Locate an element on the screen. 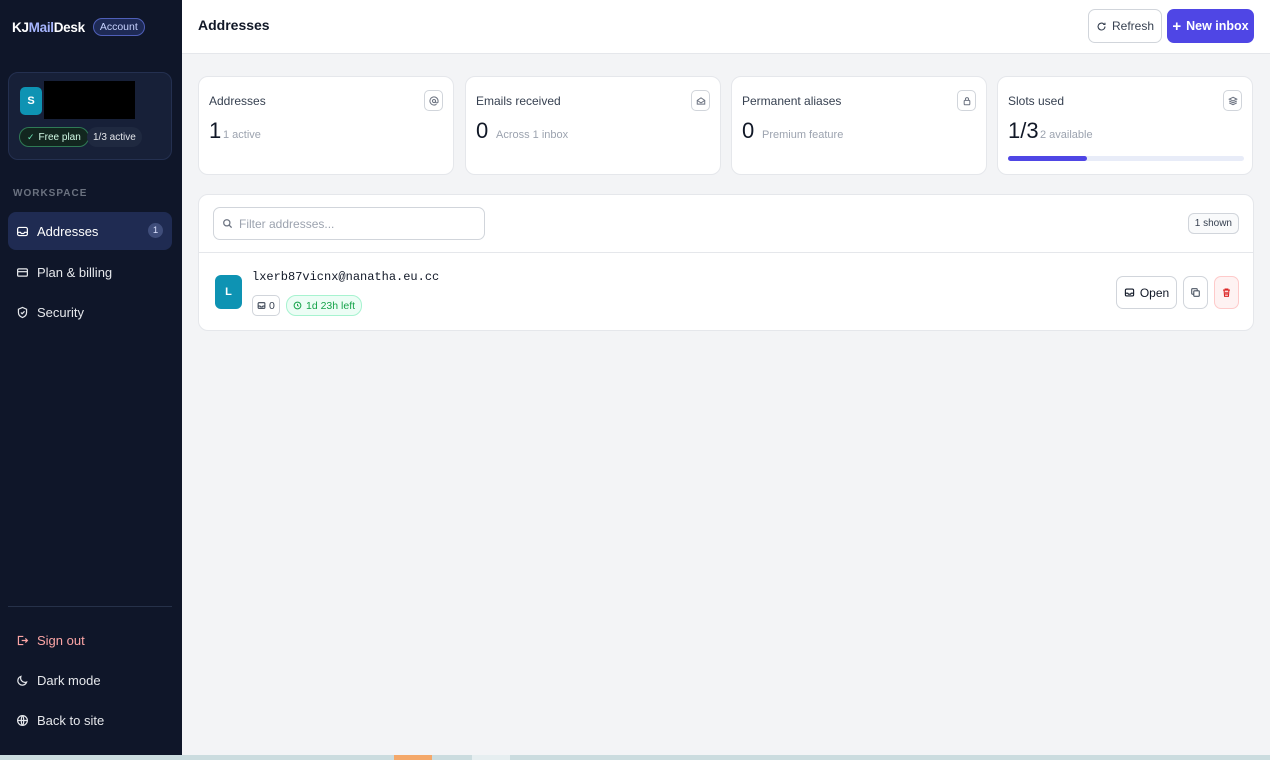  brand: KJMailDesk Account is located at coordinates (78, 27).